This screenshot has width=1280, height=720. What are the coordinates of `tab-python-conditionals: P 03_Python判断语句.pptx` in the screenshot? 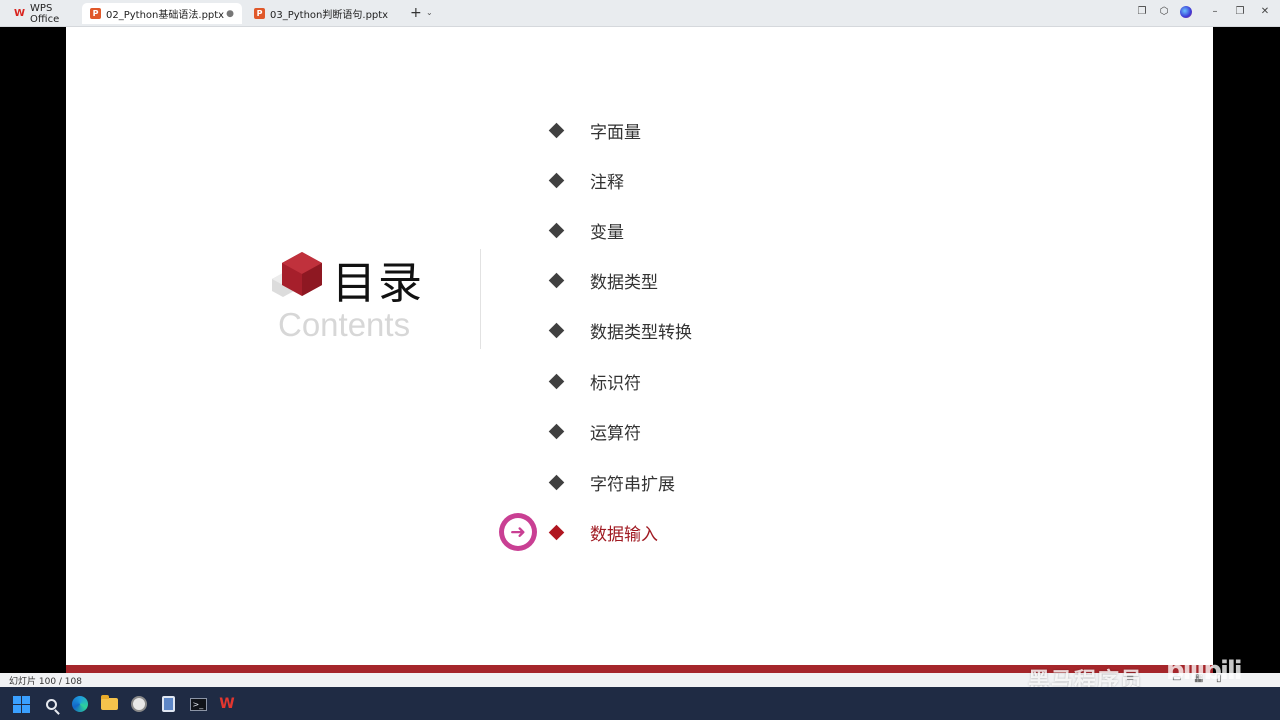 It's located at (326, 13).